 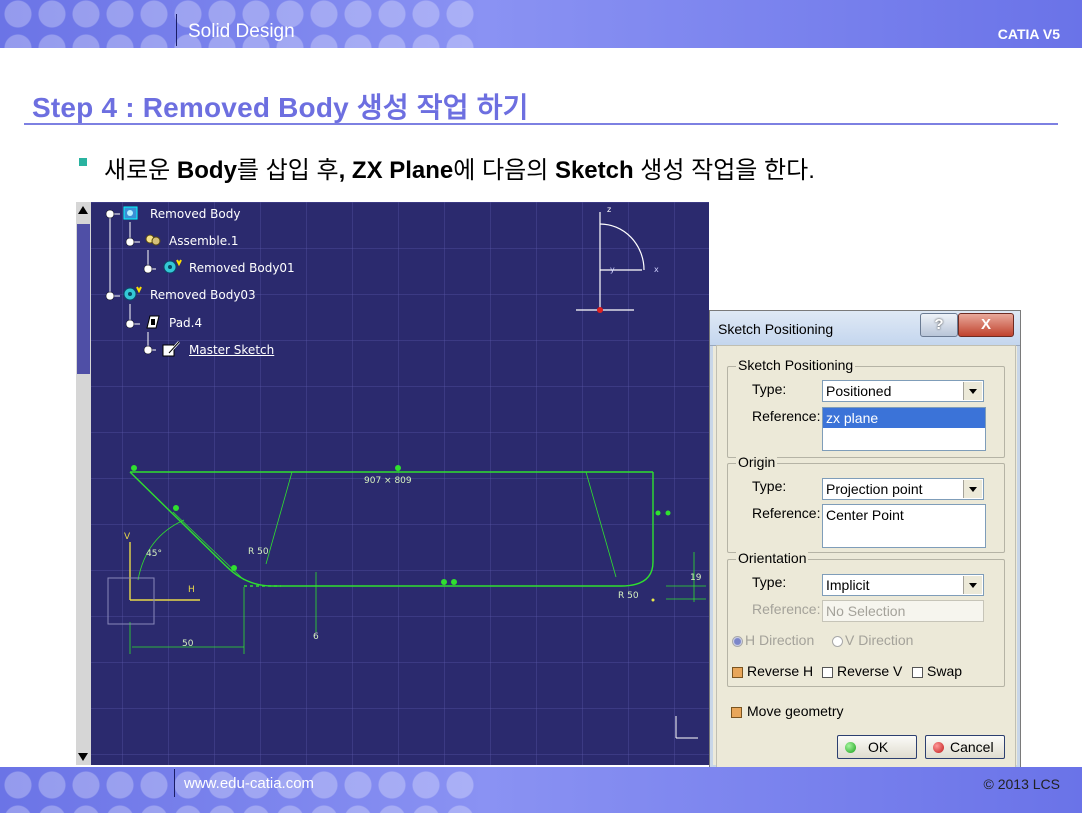 I want to click on angle-dimension: 45°, so click(x=154, y=554).